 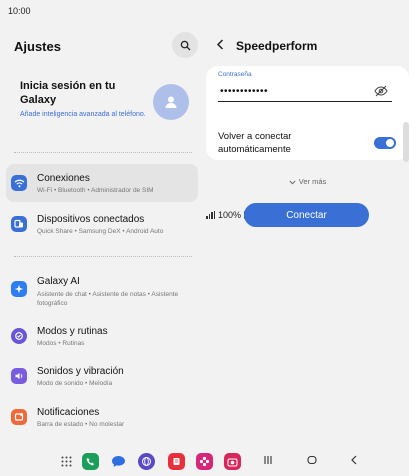 I want to click on avatar, so click(x=171, y=102).